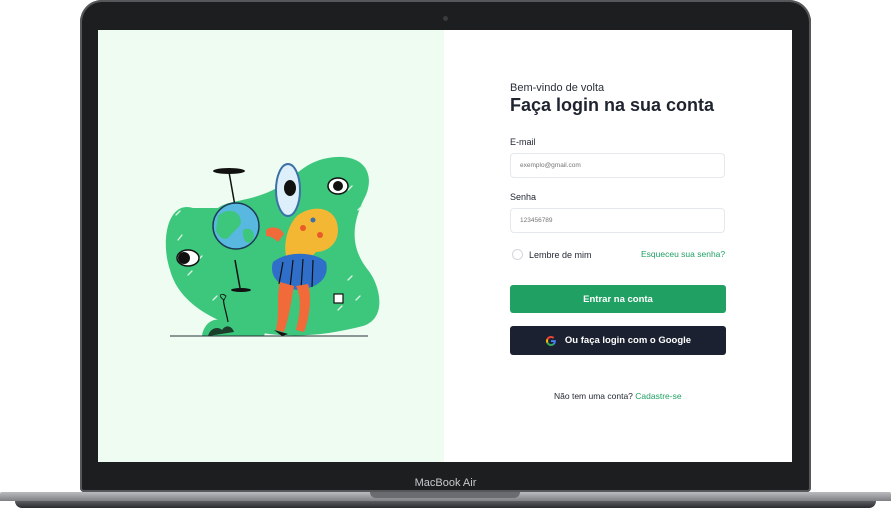 Image resolution: width=891 pixels, height=512 pixels. Describe the element at coordinates (523, 142) in the screenshot. I see `email-label: E-mail` at that location.